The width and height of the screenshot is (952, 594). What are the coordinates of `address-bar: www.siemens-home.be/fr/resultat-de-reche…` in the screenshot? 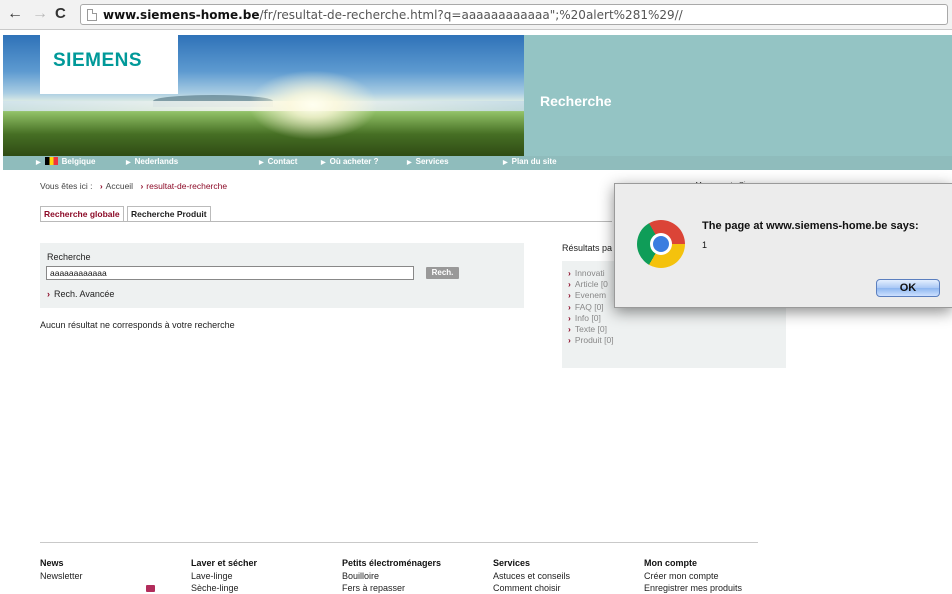 It's located at (514, 14).